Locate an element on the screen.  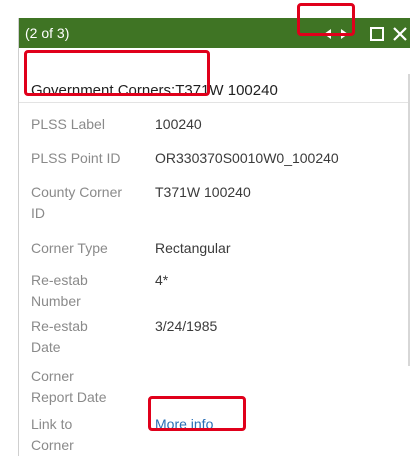
attribute-value: Rectangular is located at coordinates (193, 248).